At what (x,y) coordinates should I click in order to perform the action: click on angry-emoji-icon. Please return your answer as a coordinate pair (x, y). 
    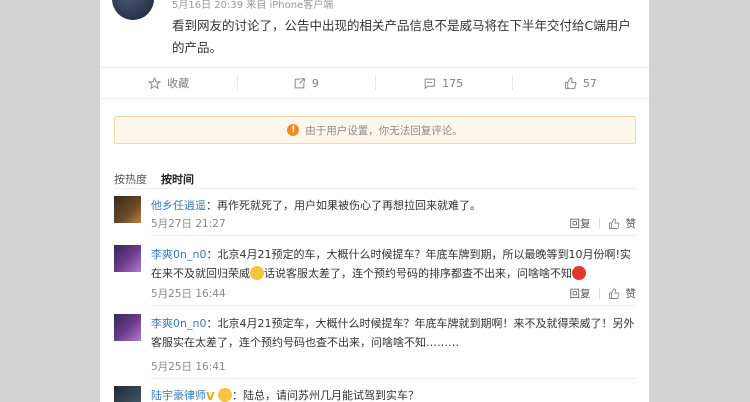
    Looking at the image, I should click on (579, 273).